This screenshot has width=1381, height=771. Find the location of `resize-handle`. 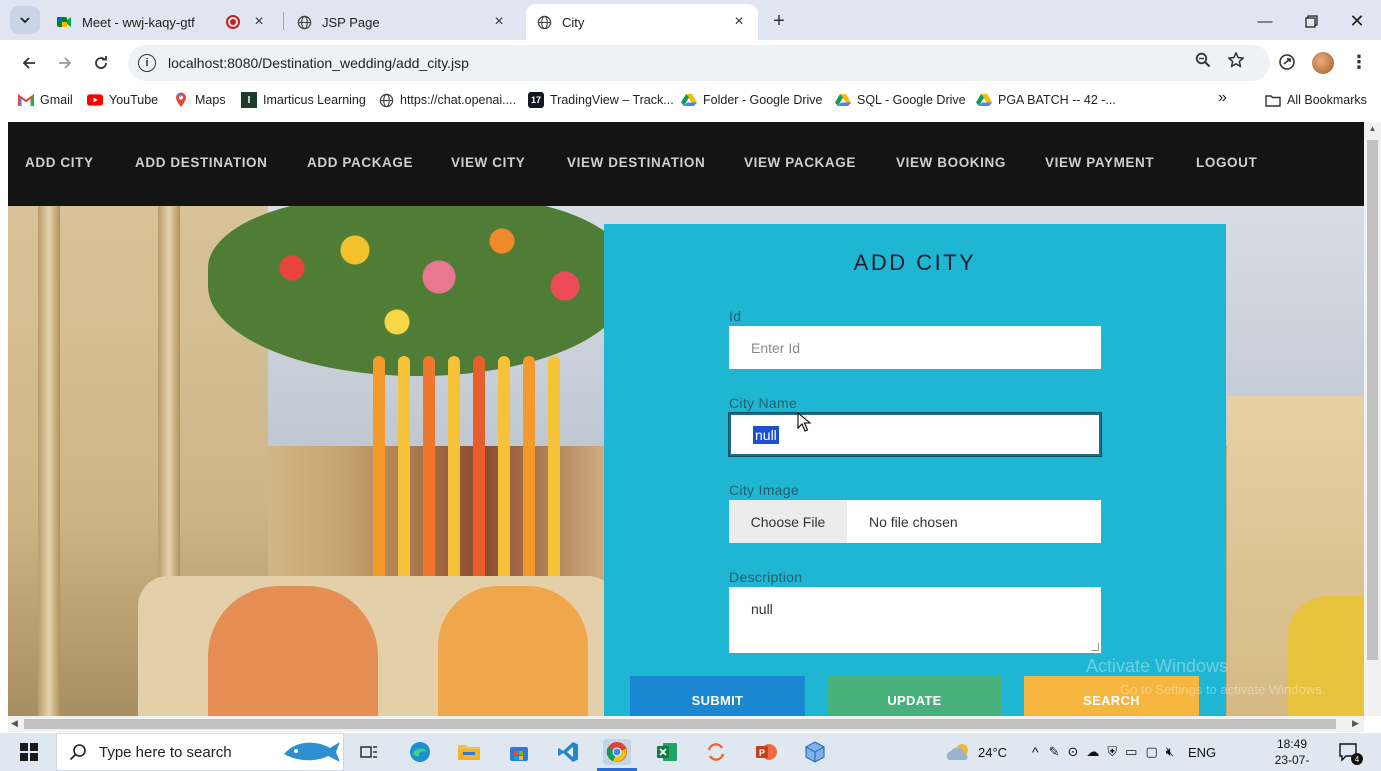

resize-handle is located at coordinates (1095, 647).